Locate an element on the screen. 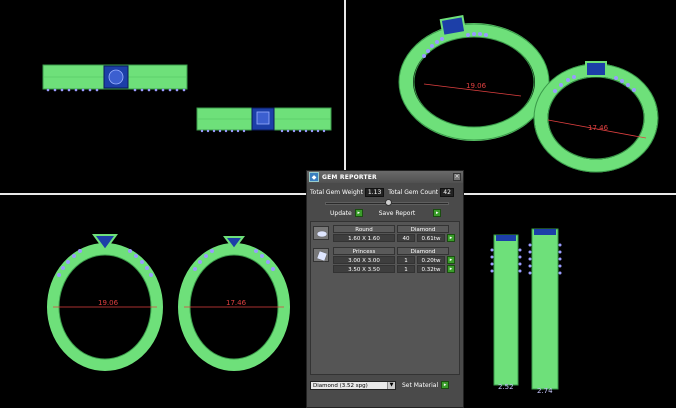 Image resolution: width=676 pixels, height=408 pixels. update-button: ▸ is located at coordinates (358, 213).